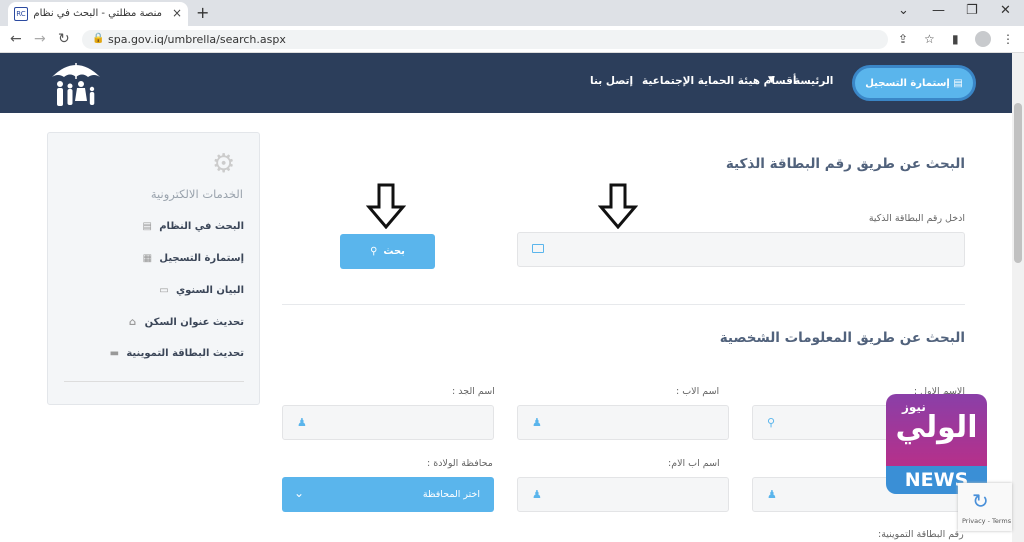 Image resolution: width=1024 pixels, height=542 pixels. Describe the element at coordinates (611, 81) in the screenshot. I see `nav-contact: إتصل بنا` at that location.